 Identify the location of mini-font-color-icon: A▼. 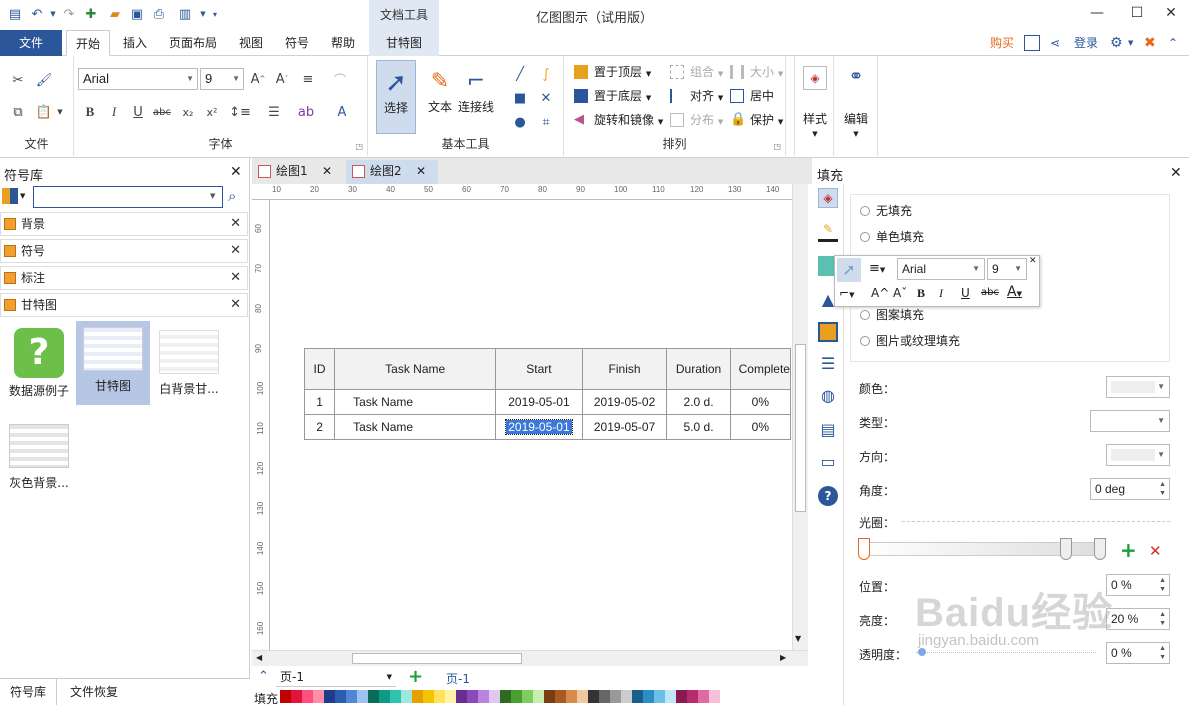
(1014, 292).